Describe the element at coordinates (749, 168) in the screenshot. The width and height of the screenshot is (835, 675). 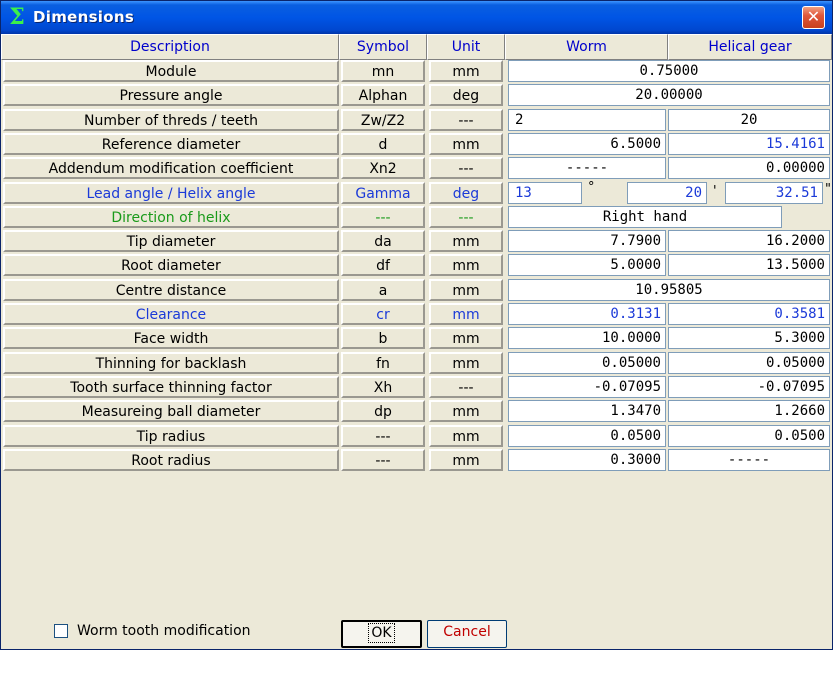
I see `gear-value-input: 0.00000` at that location.